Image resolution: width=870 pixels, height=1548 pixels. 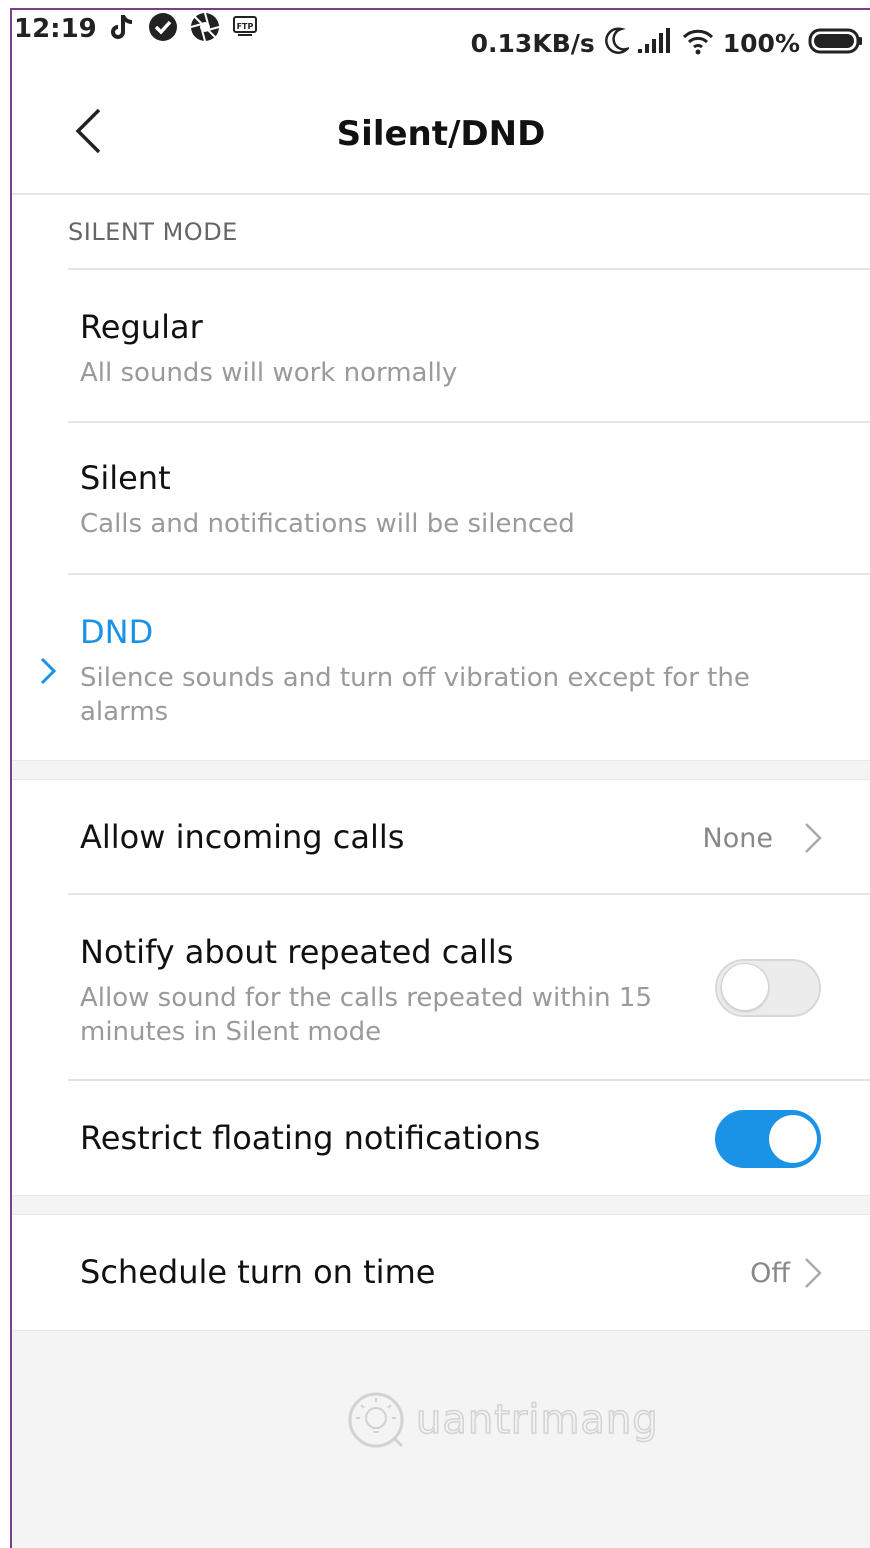 I want to click on lightbulb-icon, so click(x=376, y=1420).